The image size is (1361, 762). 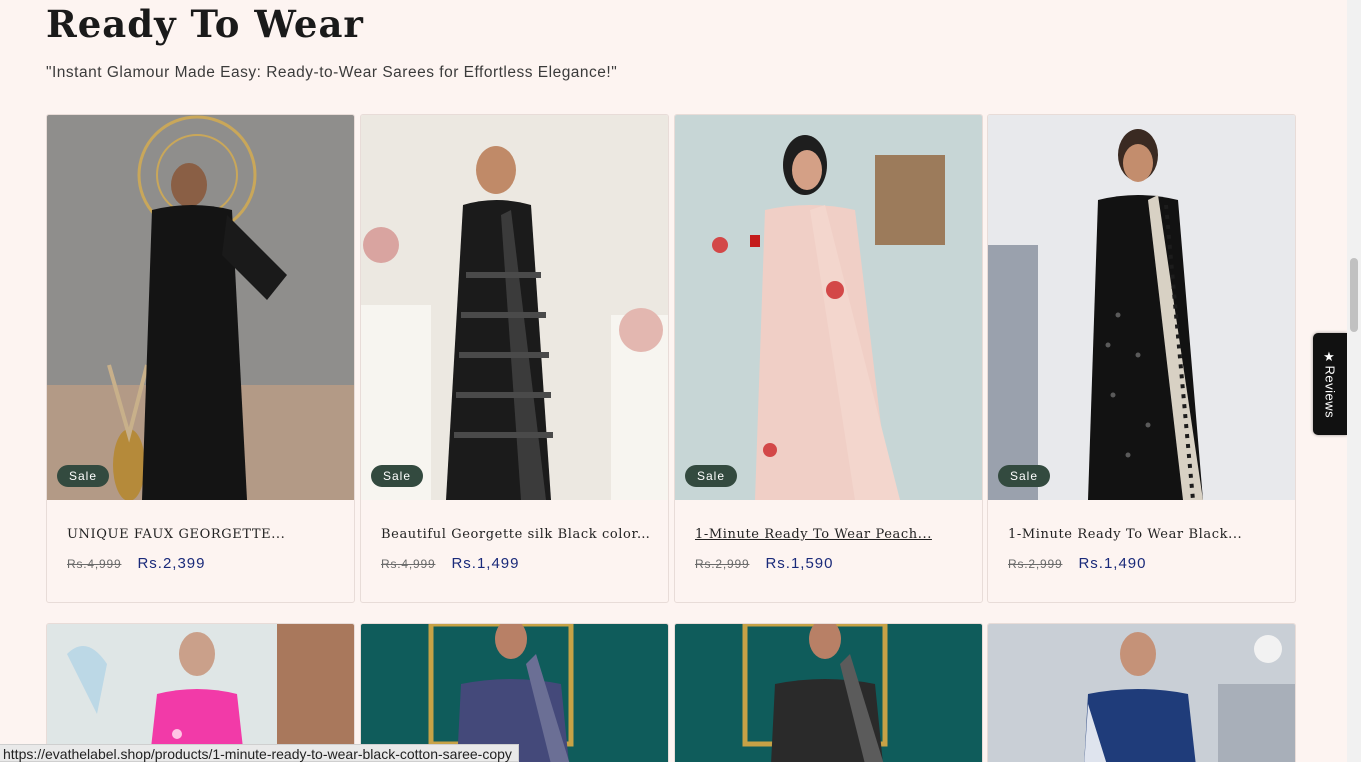 I want to click on section-title: Ready To Wear, so click(x=205, y=24).